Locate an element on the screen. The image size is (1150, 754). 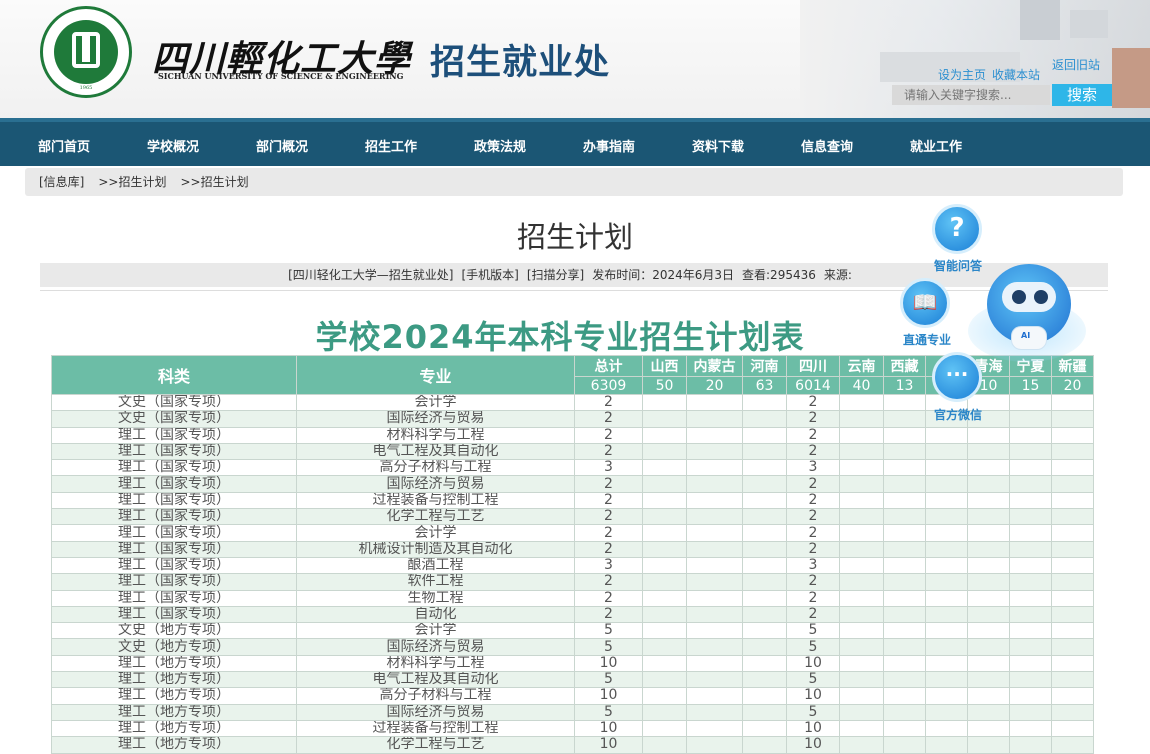
cell-major: 酿酒工程 is located at coordinates (435, 565).